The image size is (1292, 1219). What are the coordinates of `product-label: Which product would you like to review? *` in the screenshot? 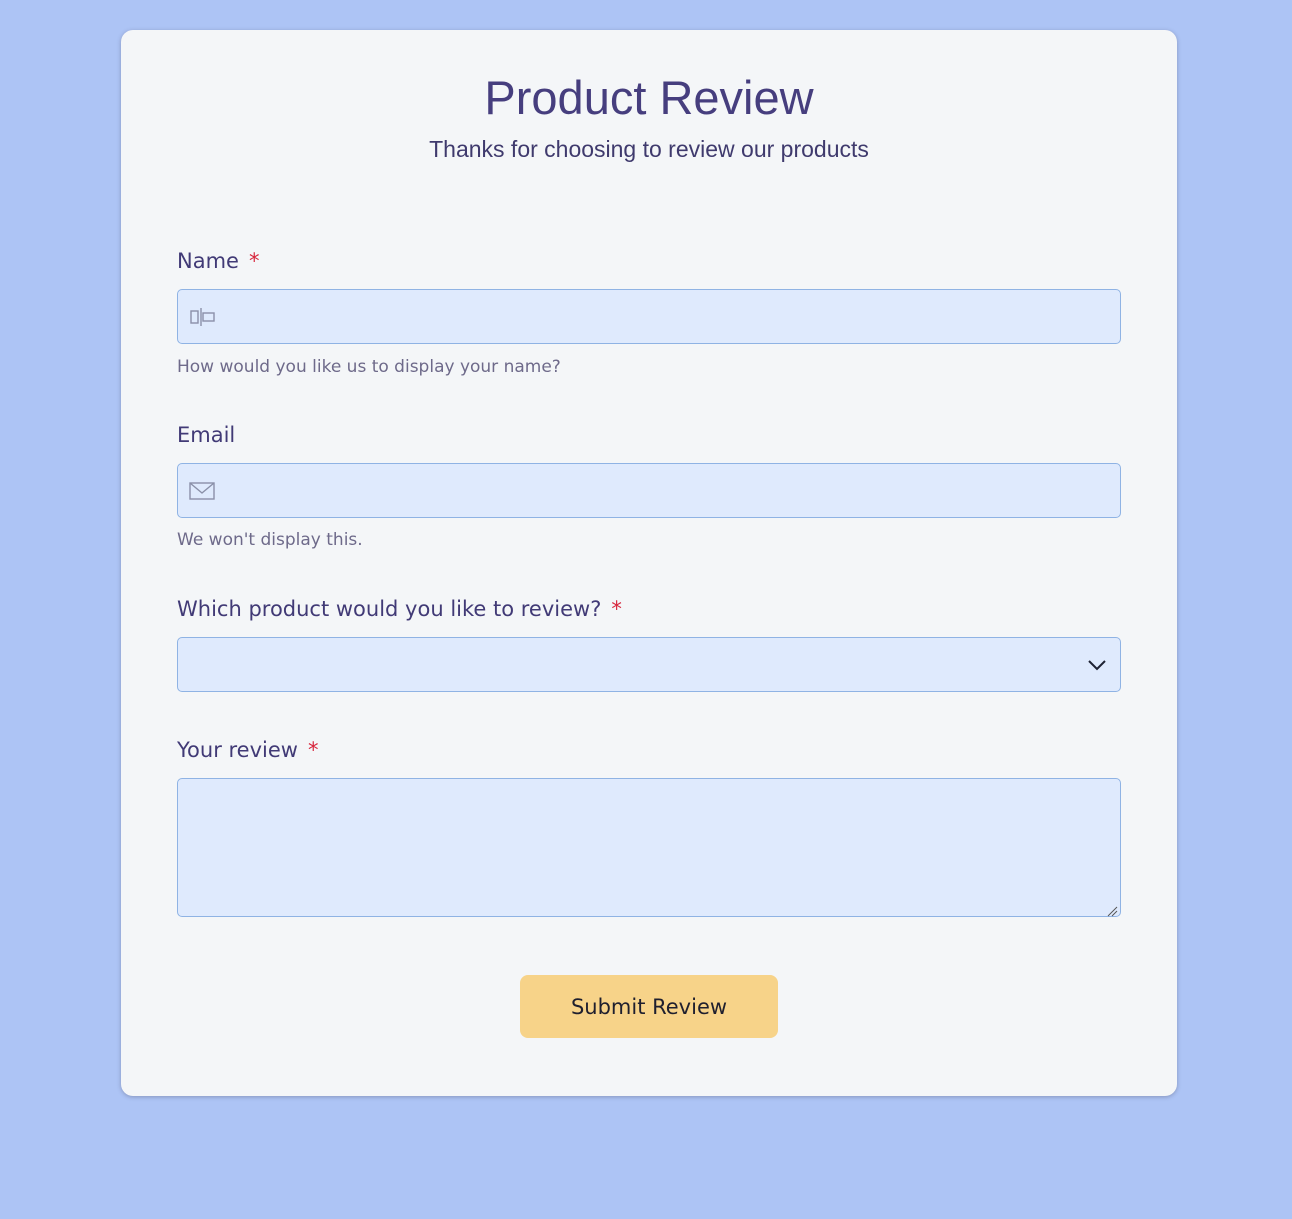 It's located at (399, 609).